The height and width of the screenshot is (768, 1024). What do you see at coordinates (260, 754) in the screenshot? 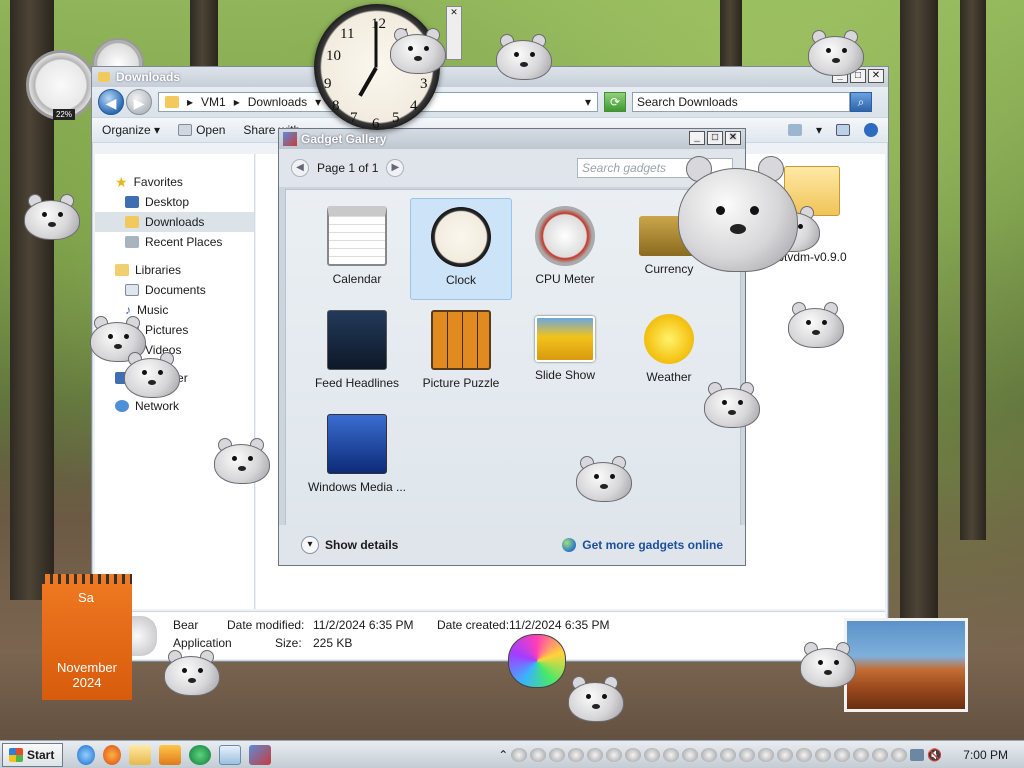
I see `gadget-gallery-taskbar-icon` at bounding box center [260, 754].